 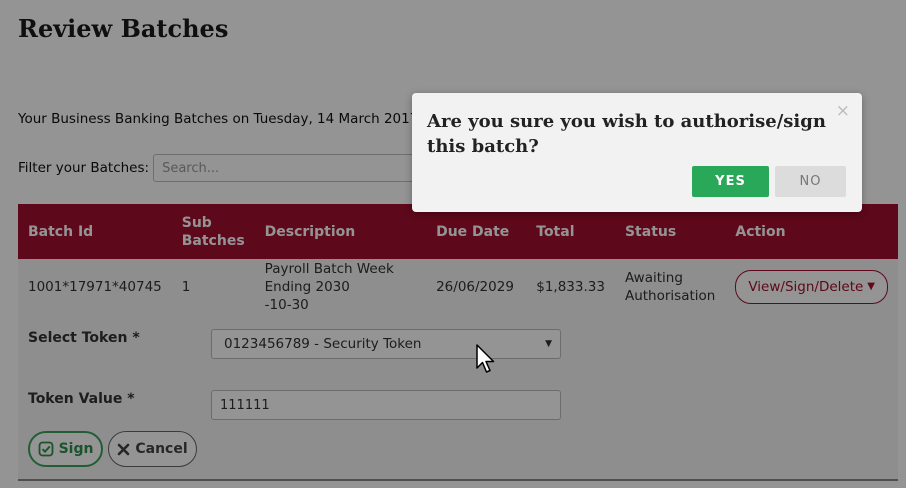 I want to click on yes-button: YES, so click(x=730, y=181).